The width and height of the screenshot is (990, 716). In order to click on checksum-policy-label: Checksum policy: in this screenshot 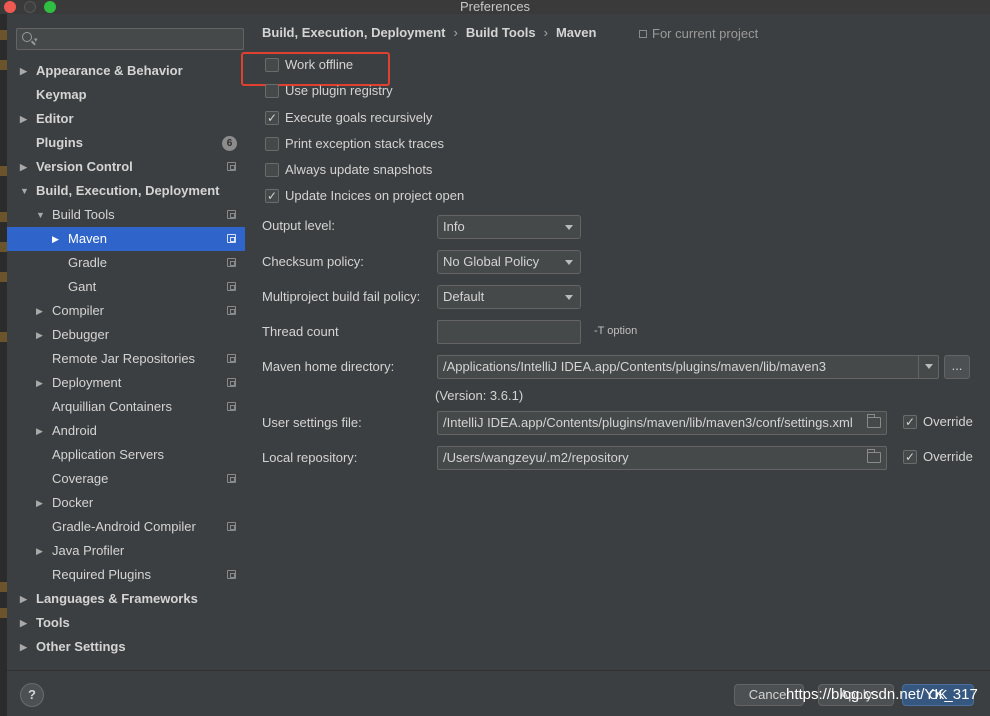, I will do `click(313, 261)`.